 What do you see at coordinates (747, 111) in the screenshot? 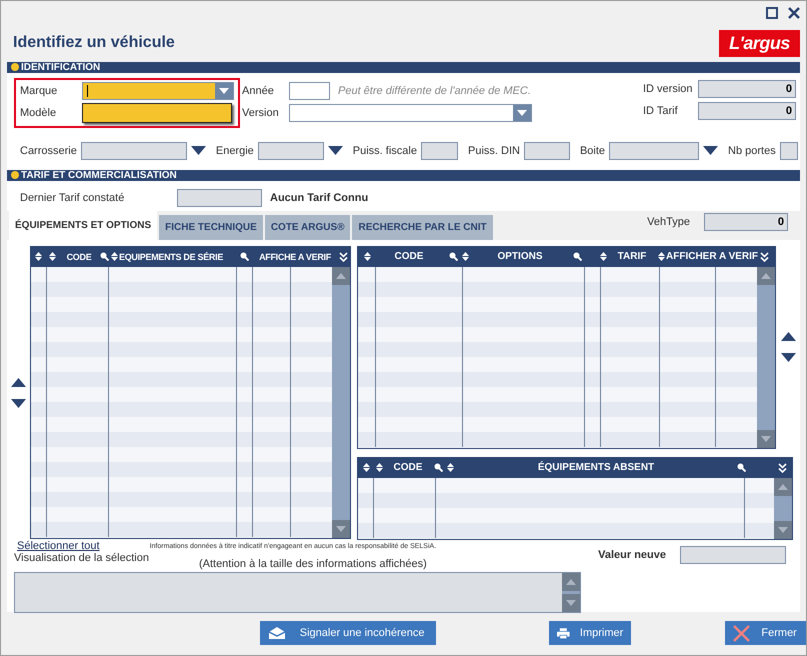
I see `id-tarif-field: 0` at bounding box center [747, 111].